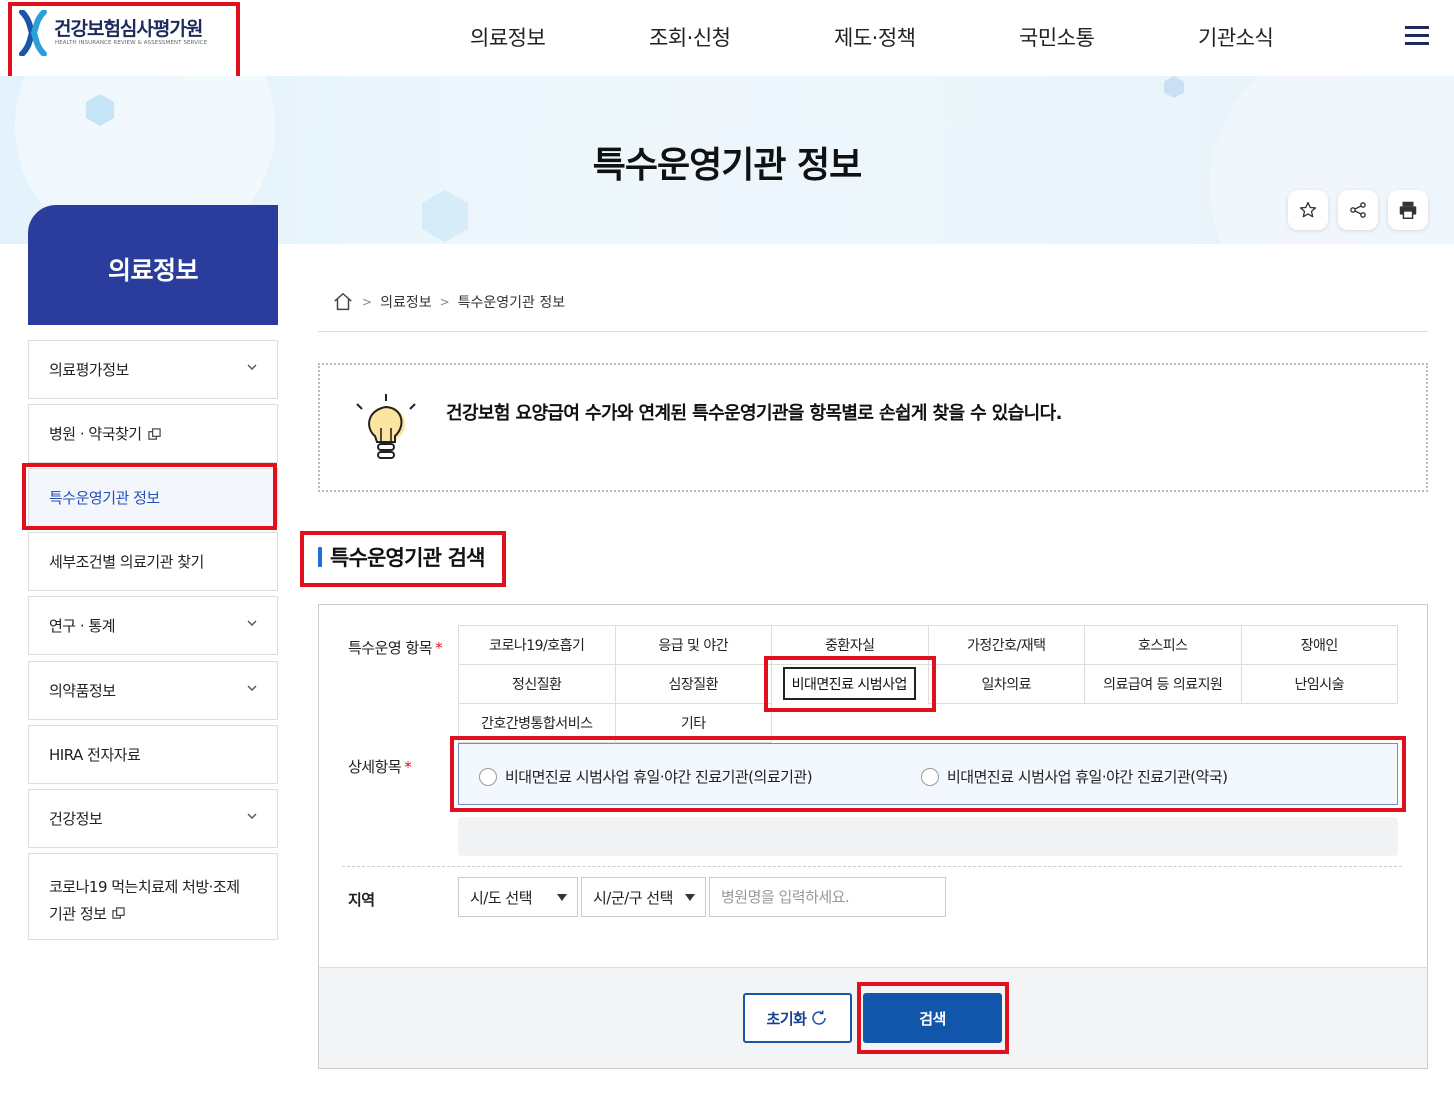  I want to click on sidebar-active-highlight-box, so click(149, 496).